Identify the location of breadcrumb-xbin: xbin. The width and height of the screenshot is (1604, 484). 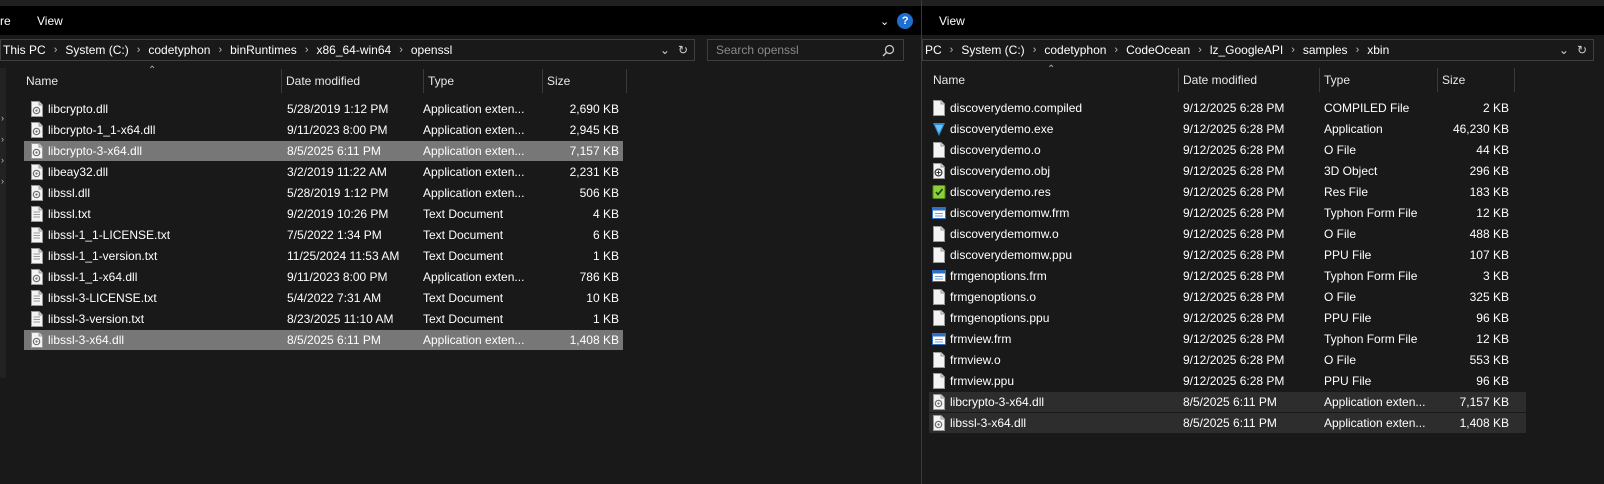
(1378, 50).